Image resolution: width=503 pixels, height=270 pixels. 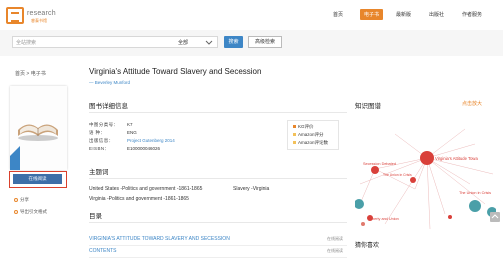 What do you see at coordinates (379, 164) in the screenshot?
I see `graph-node-label: Secession Debated` at bounding box center [379, 164].